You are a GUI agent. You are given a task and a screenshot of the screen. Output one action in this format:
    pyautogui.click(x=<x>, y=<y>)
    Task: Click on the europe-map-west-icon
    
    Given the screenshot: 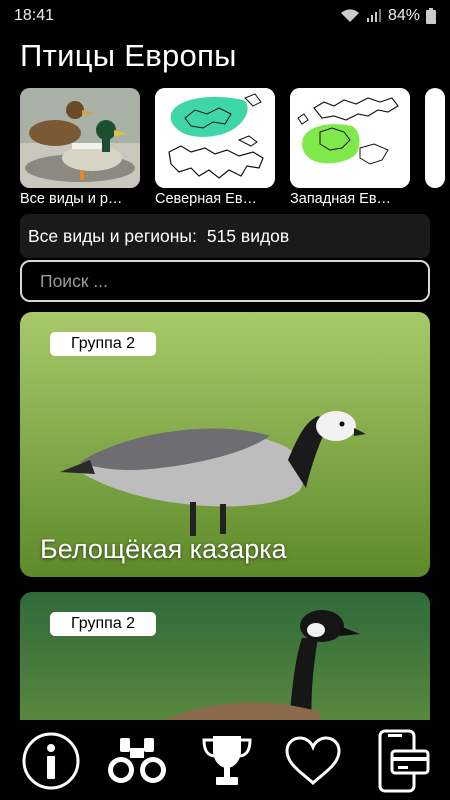 What is the action you would take?
    pyautogui.click(x=350, y=138)
    